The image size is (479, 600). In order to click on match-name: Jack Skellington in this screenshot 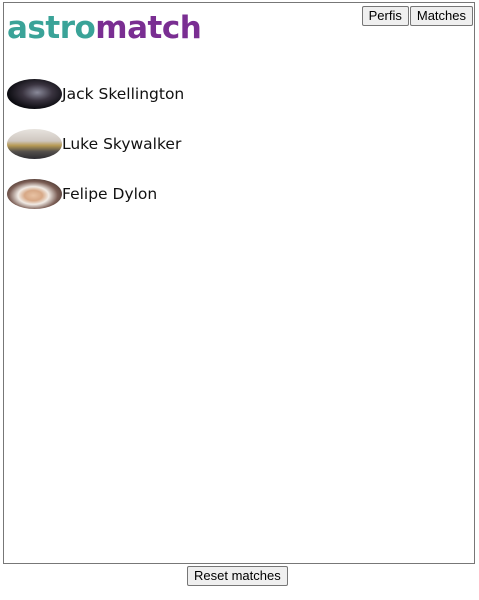, I will do `click(123, 94)`.